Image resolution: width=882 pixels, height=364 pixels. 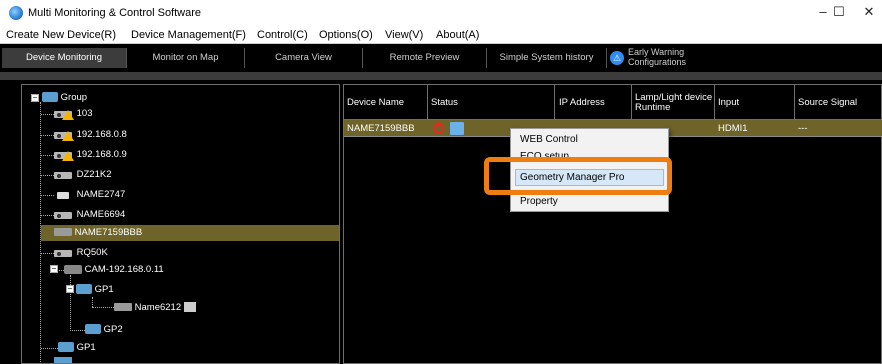 I want to click on early-warning-icon: ⚠, so click(x=617, y=58).